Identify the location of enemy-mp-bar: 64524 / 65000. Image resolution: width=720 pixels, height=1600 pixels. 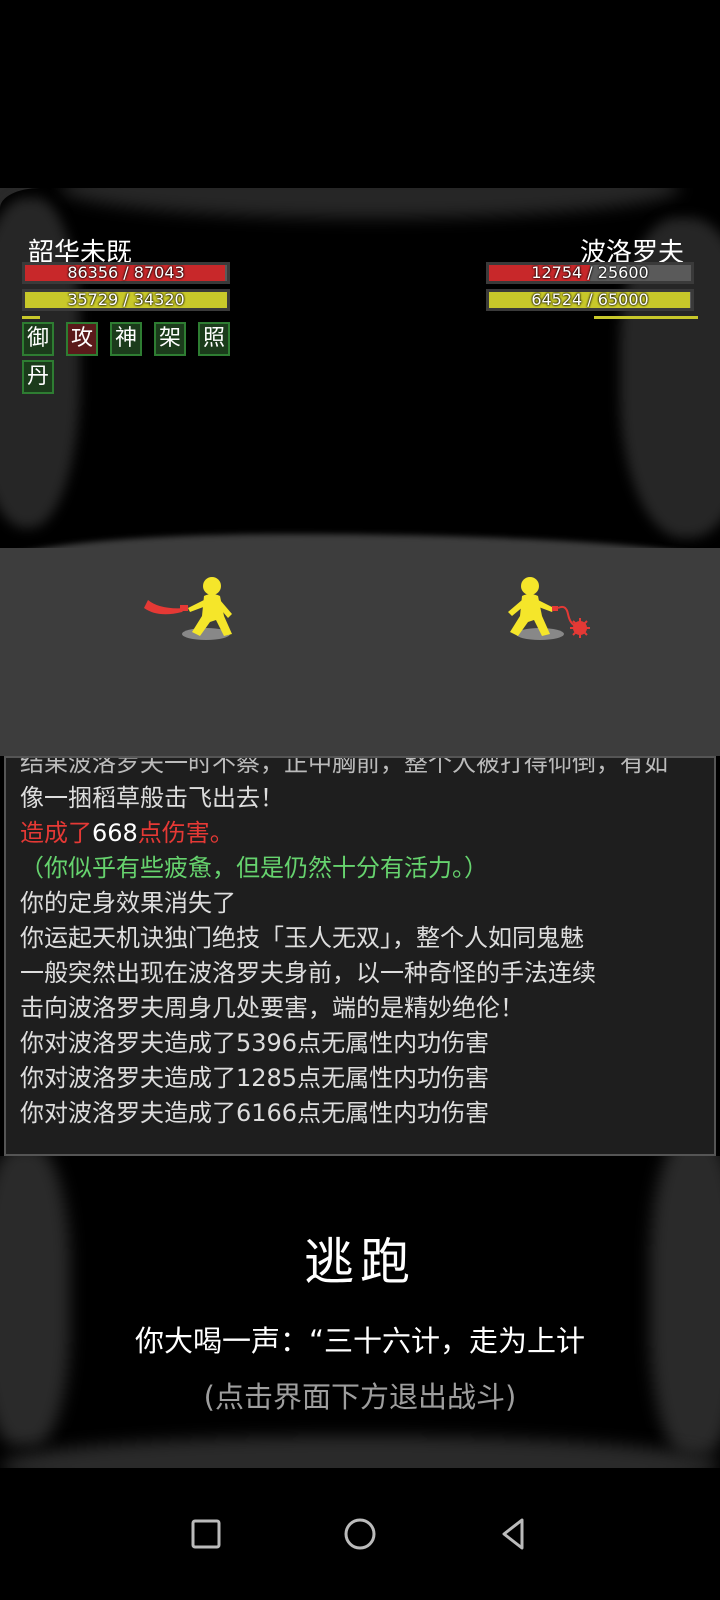
(590, 300).